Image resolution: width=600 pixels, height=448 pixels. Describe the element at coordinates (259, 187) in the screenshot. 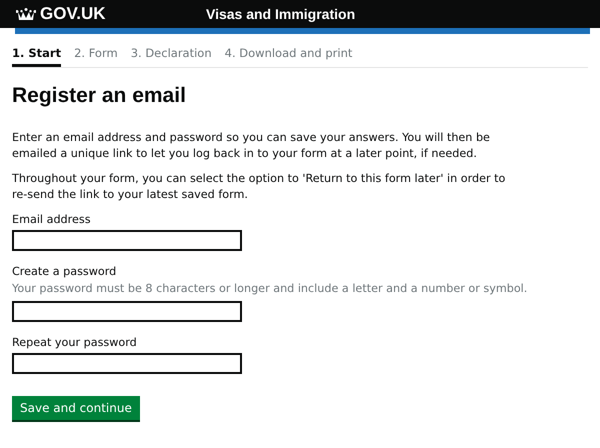

I see `intro-paragraph: Throughout your form, you can select the option to 'Return to this form later' in order to re-send the link to your latest saved form.` at that location.